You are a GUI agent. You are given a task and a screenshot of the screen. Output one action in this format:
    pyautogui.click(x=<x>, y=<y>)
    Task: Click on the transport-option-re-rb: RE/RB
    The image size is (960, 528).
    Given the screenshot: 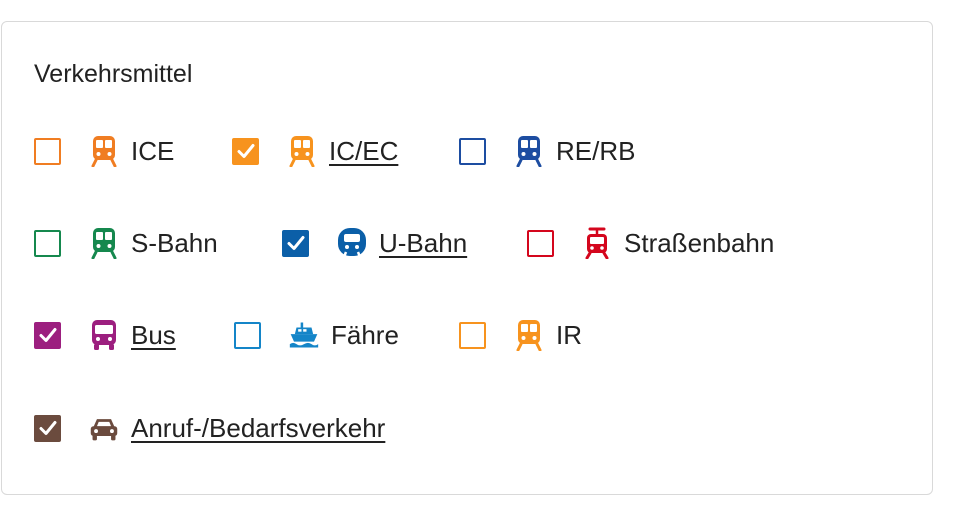 What is the action you would take?
    pyautogui.click(x=547, y=151)
    